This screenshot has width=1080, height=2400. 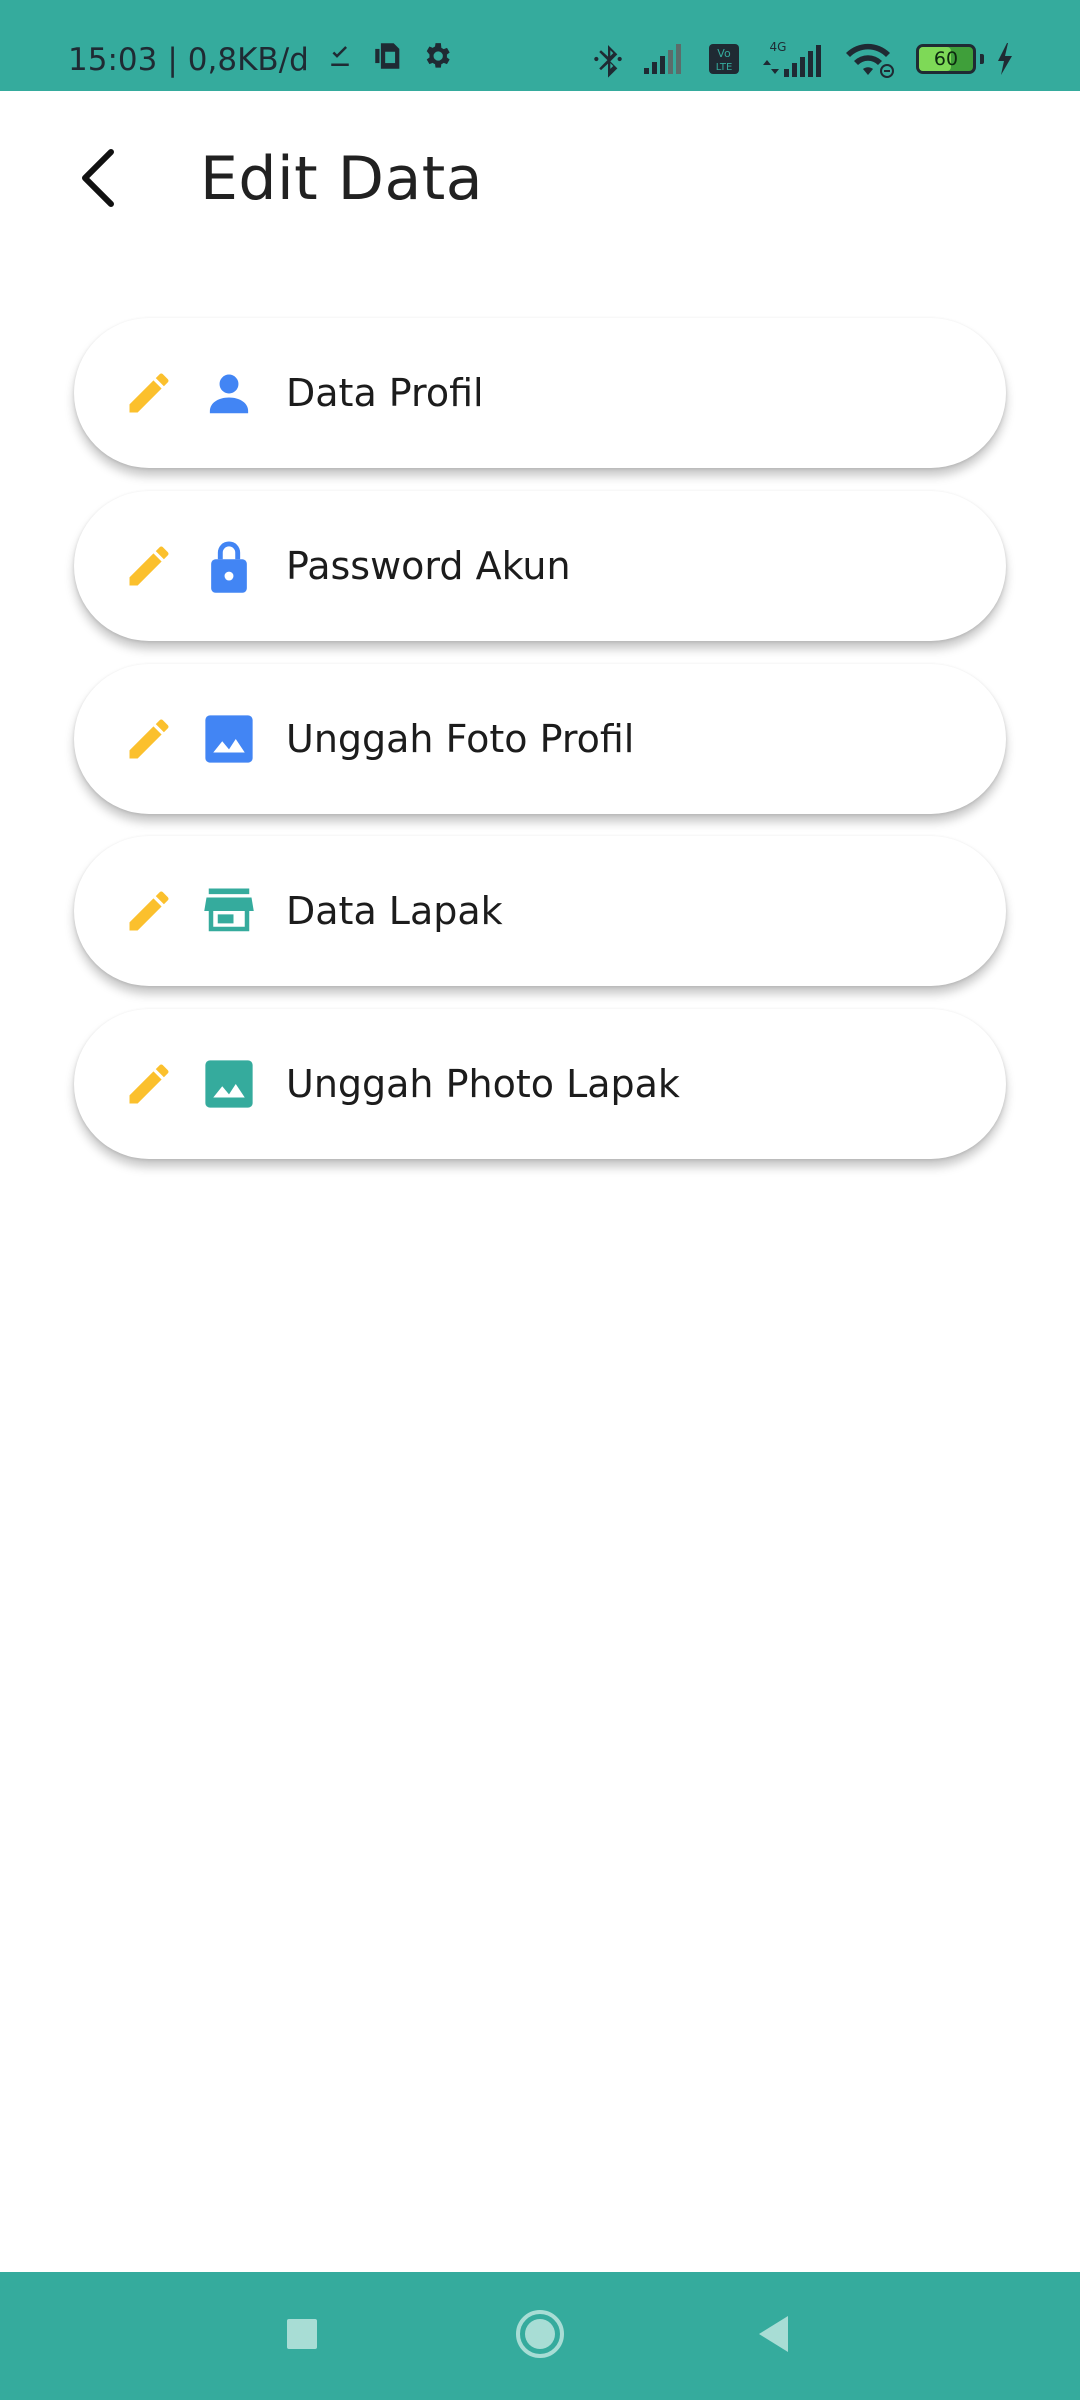 I want to click on menu-item-data-profil: Data Profil, so click(x=540, y=393).